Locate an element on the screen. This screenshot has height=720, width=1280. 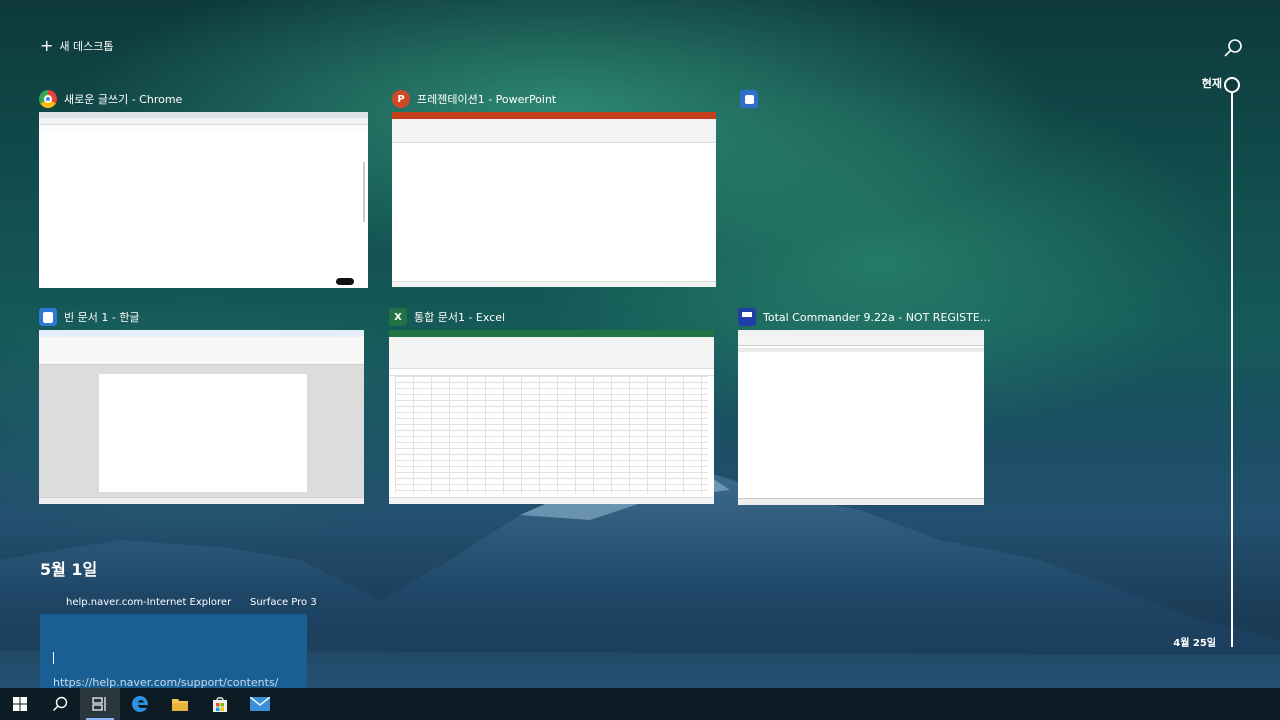
window-title: 빈 문서 1 - 한글 is located at coordinates (89, 317).